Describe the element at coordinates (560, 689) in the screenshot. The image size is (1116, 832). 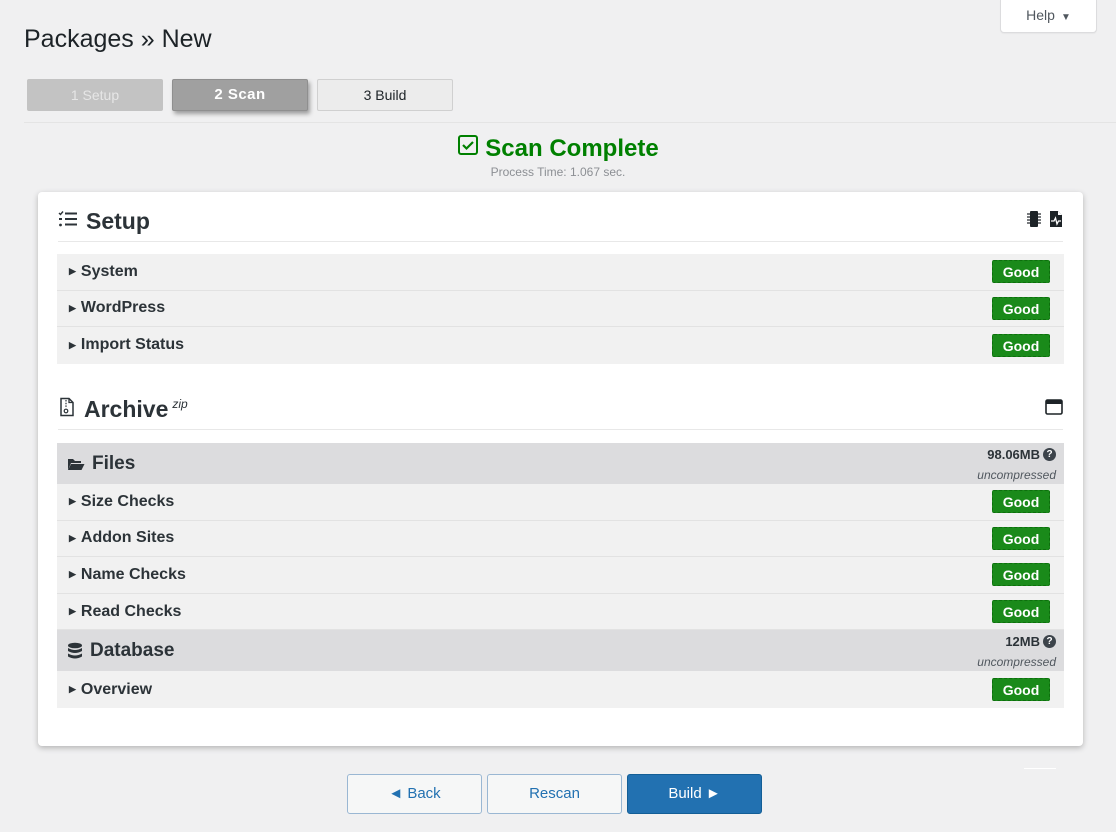
I see `database-row-overview: ▶ Overview Good` at that location.